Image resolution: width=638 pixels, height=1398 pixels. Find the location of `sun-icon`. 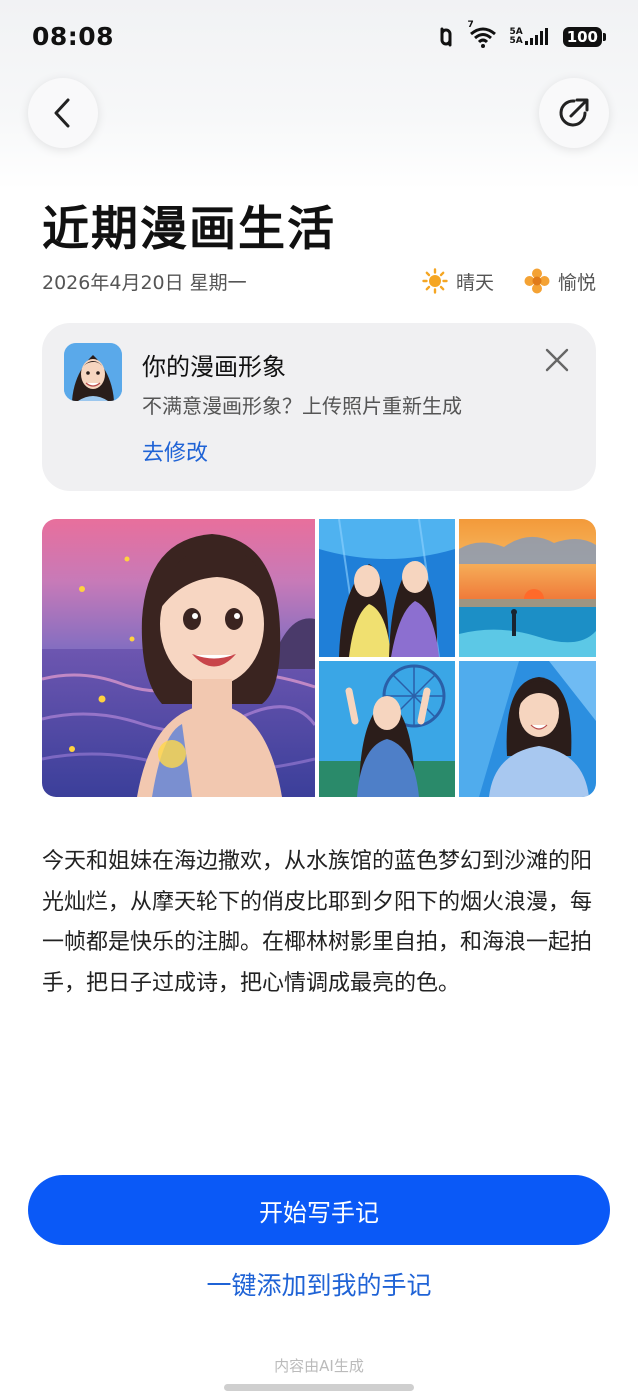

sun-icon is located at coordinates (435, 281).